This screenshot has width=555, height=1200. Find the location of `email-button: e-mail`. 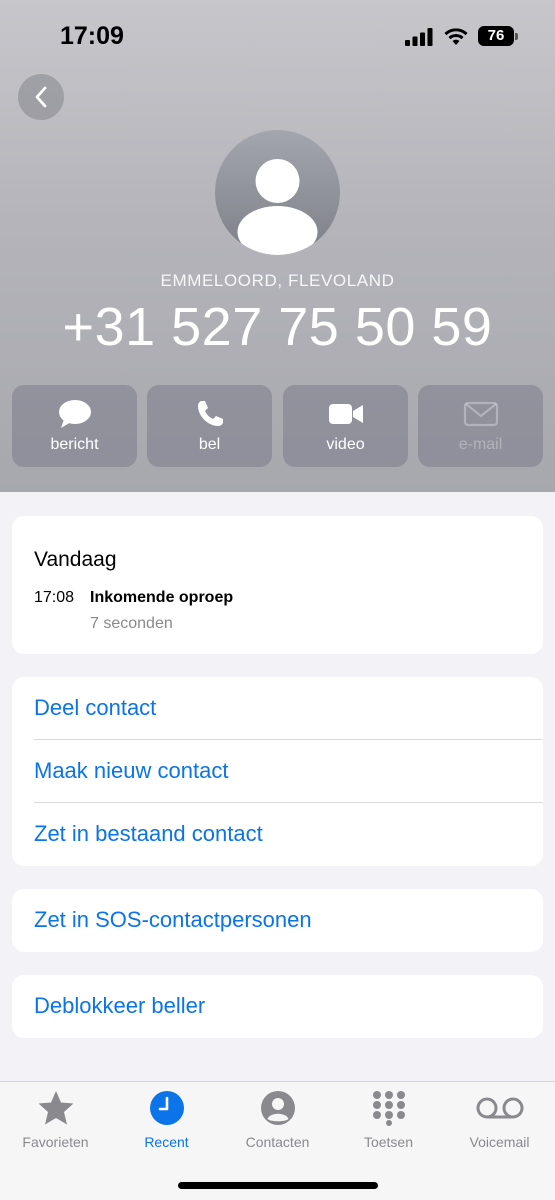

email-button: e-mail is located at coordinates (480, 426).